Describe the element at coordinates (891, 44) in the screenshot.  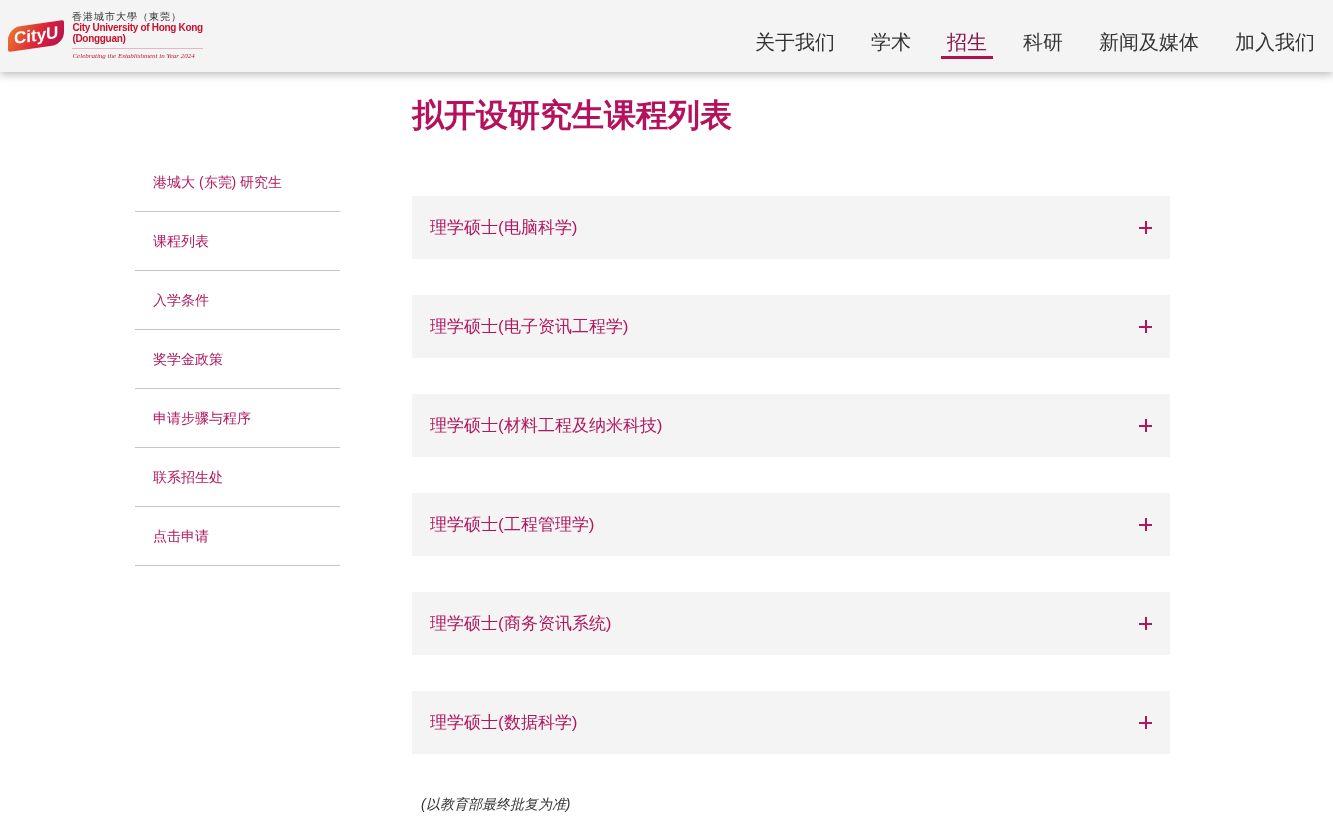
I see `nav-tab: 学术` at that location.